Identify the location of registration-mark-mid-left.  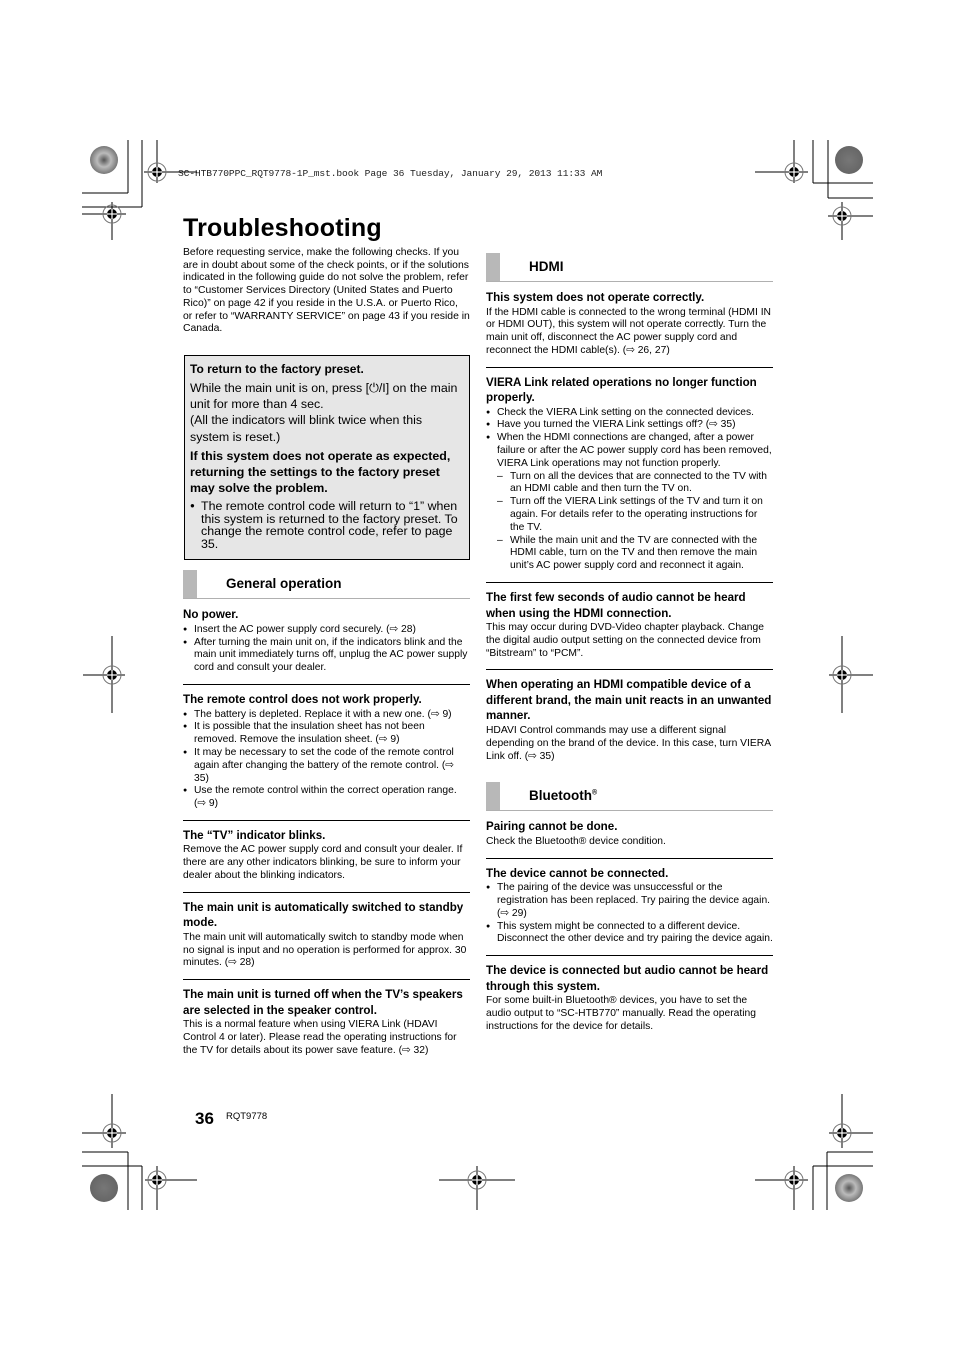
(104, 674).